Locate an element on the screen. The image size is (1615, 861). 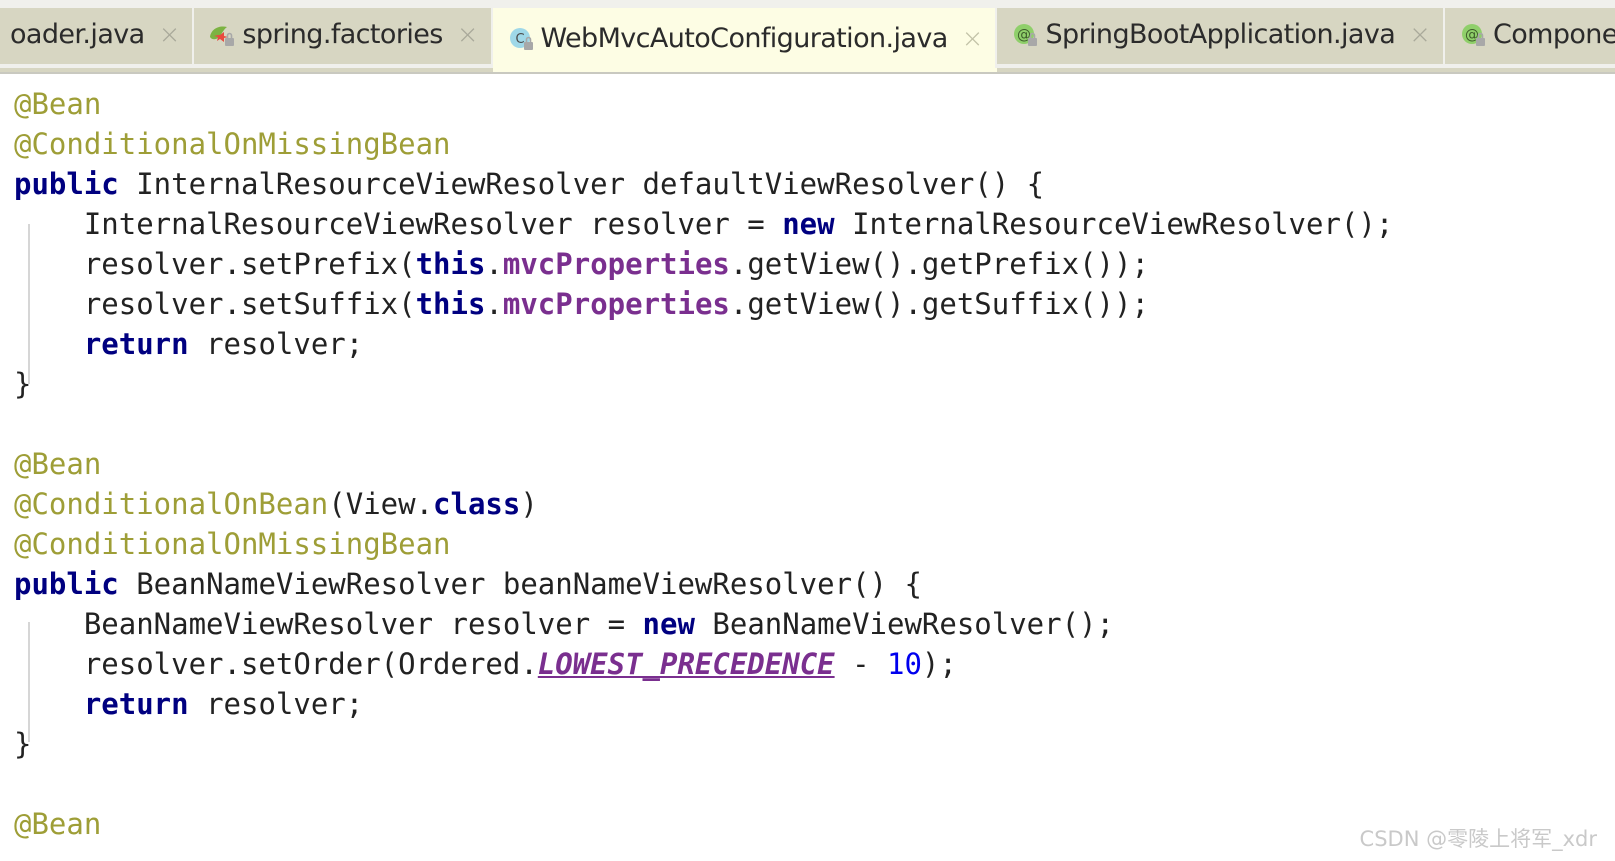
svg-text: C is located at coordinates (519, 39).